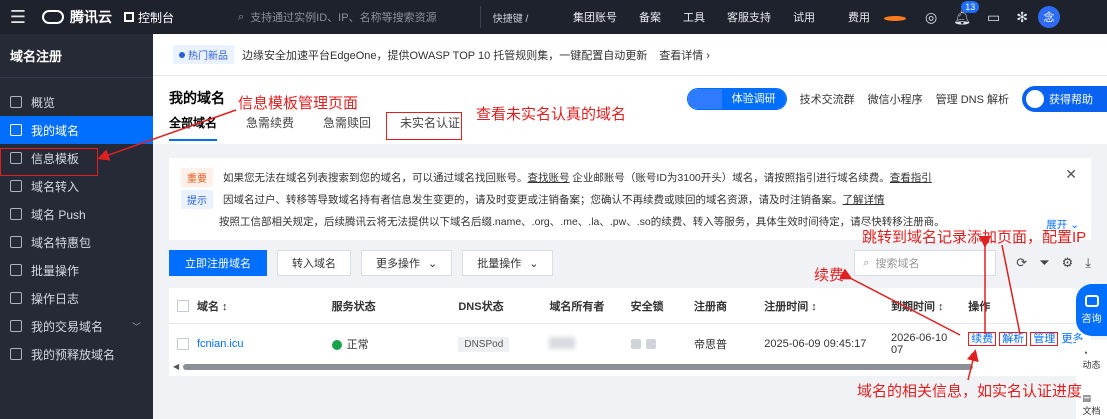 The width and height of the screenshot is (1107, 419). I want to click on nav-trial: 试用, so click(804, 17).